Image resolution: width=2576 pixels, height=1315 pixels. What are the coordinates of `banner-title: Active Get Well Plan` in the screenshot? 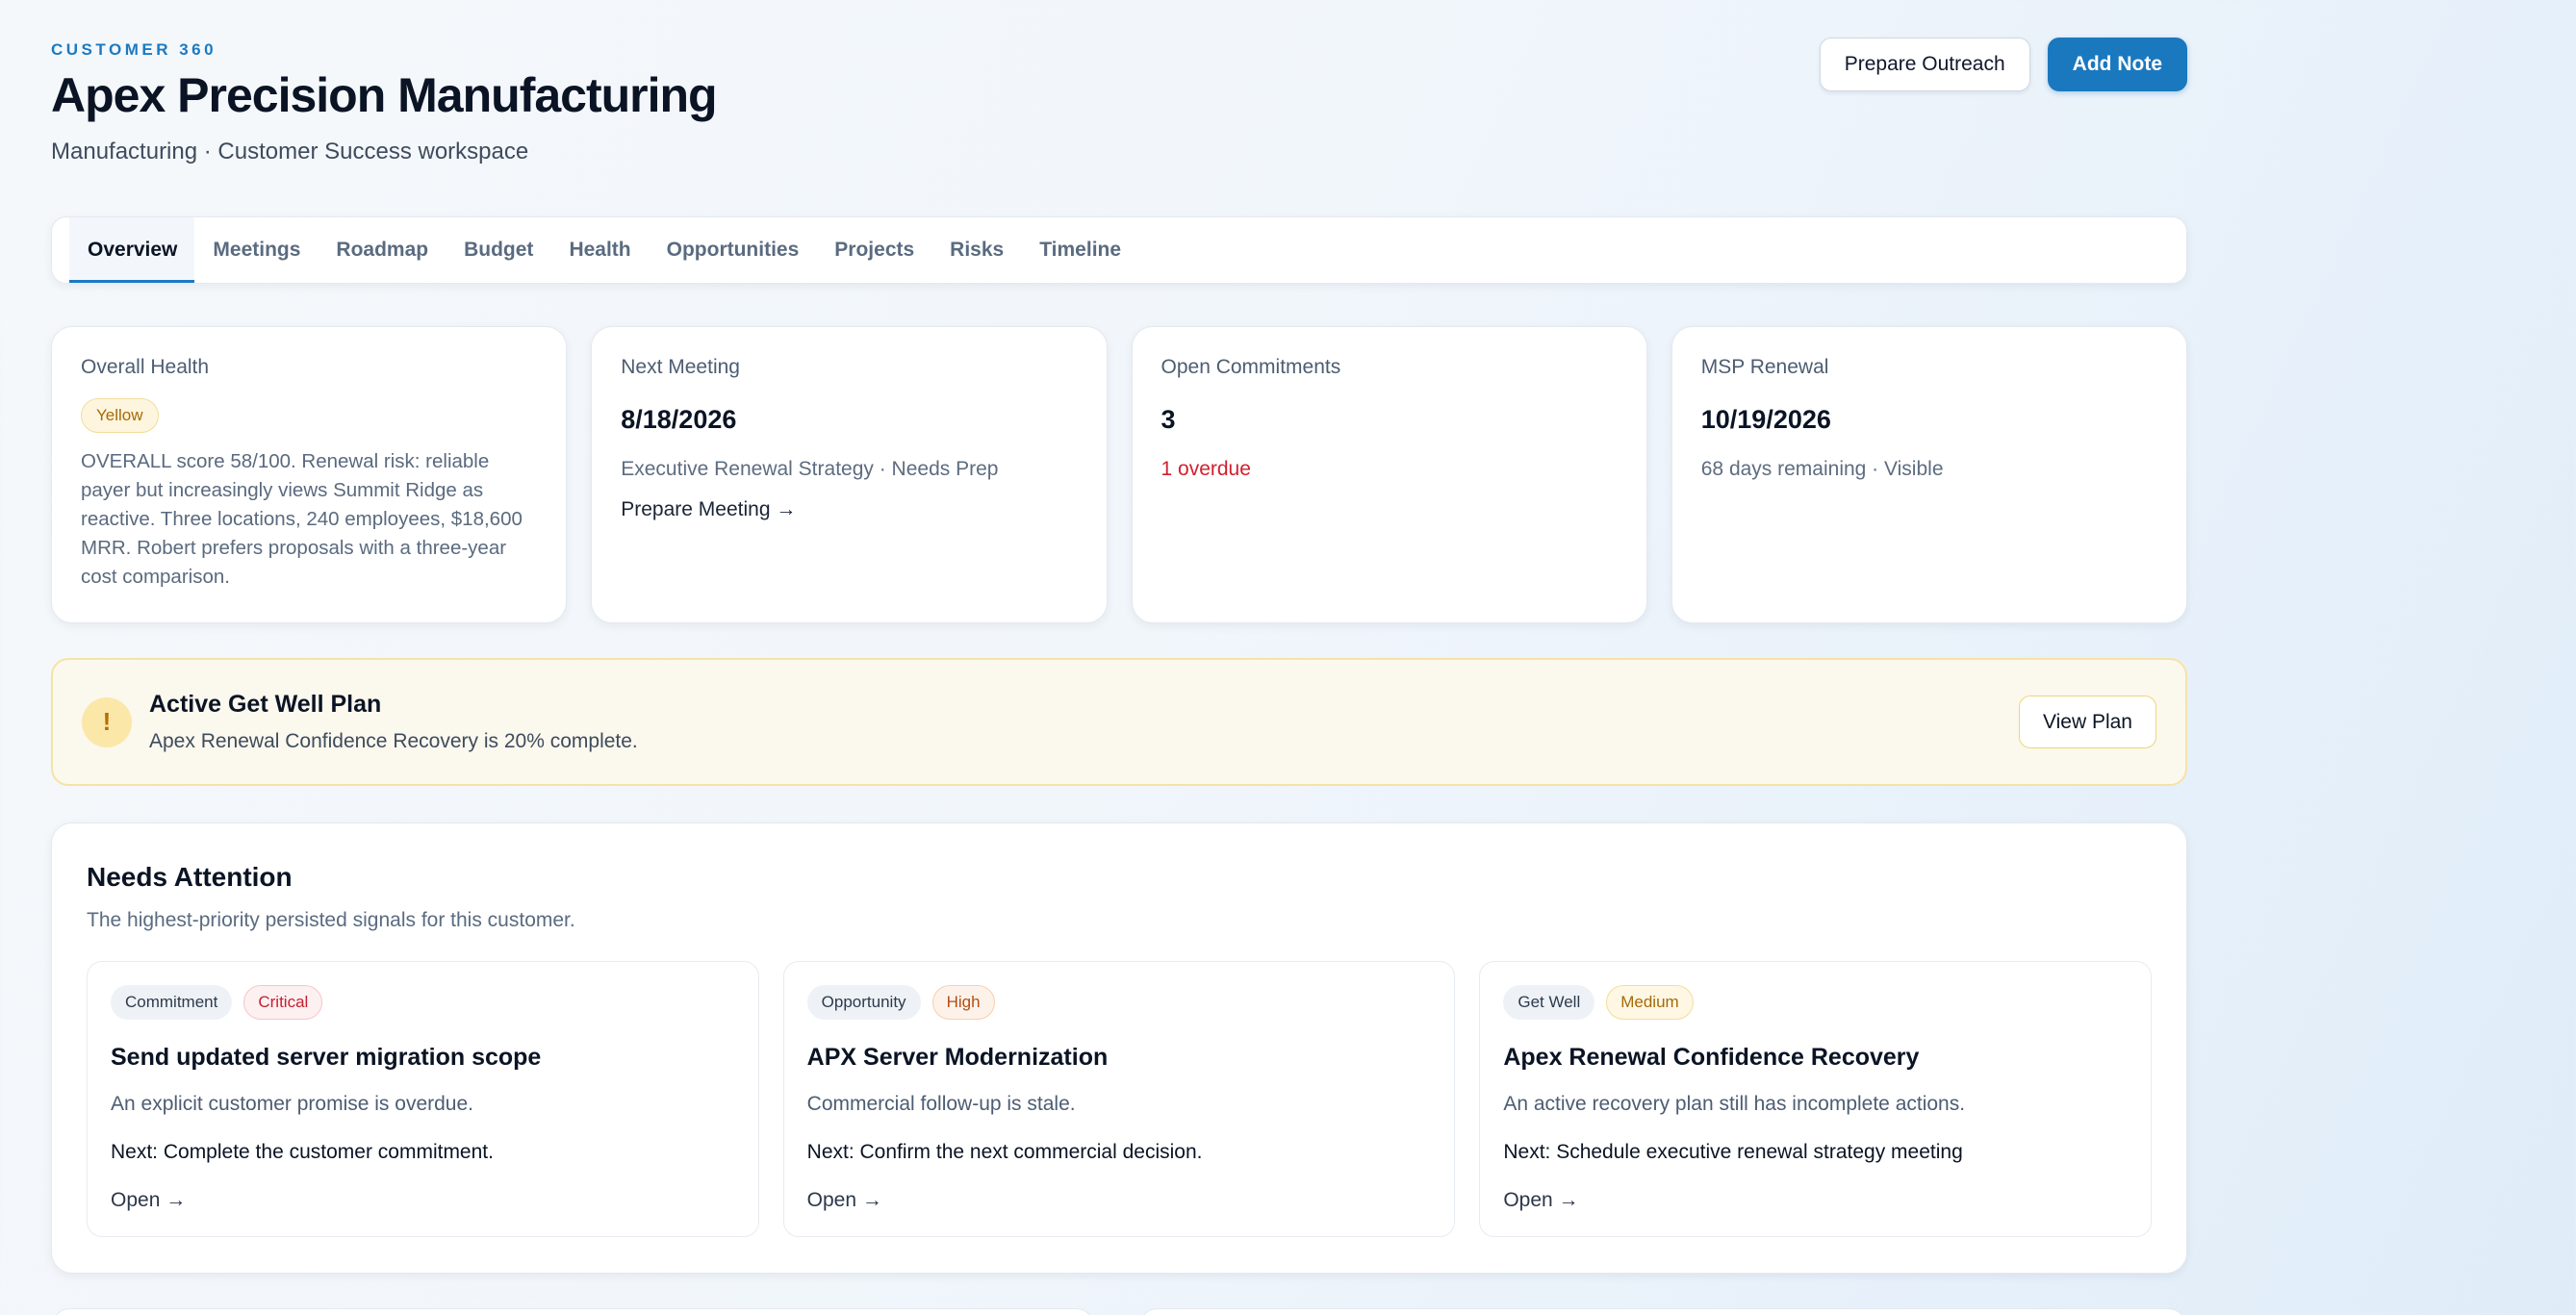 It's located at (265, 704).